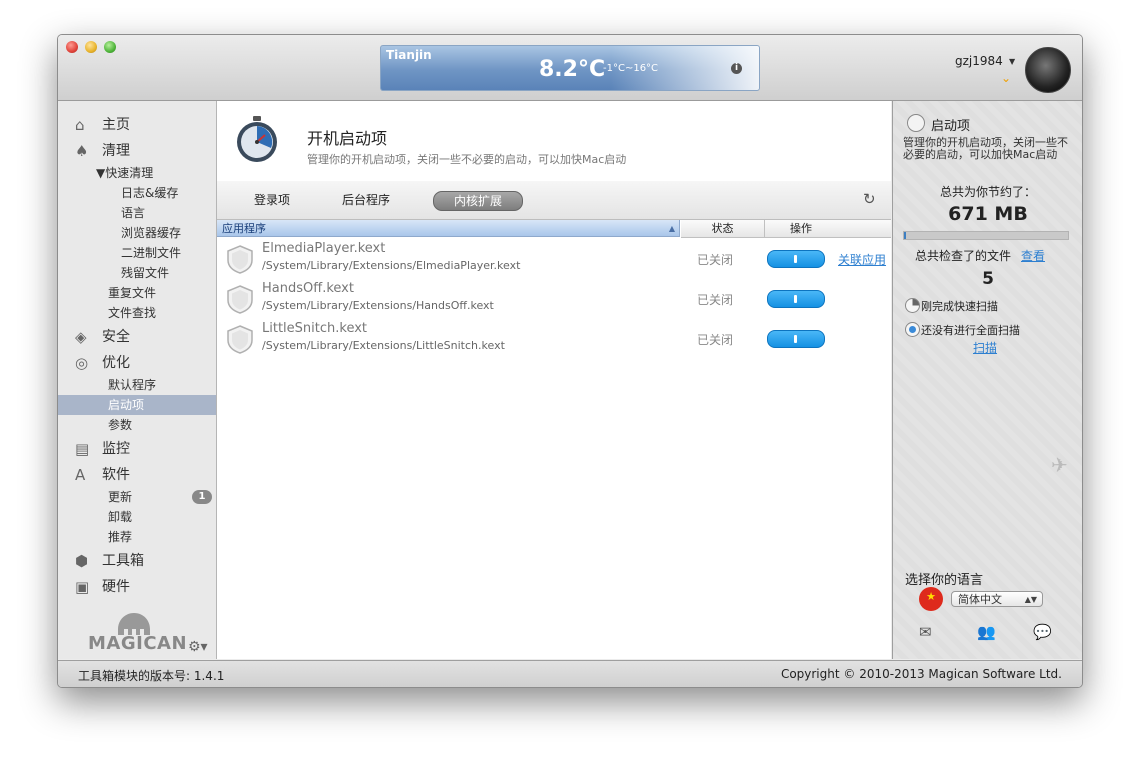  I want to click on title-bar: Tianjin 8.2°C -1°C~16°C i gzj1984 ▼ ⌄, so click(570, 68).